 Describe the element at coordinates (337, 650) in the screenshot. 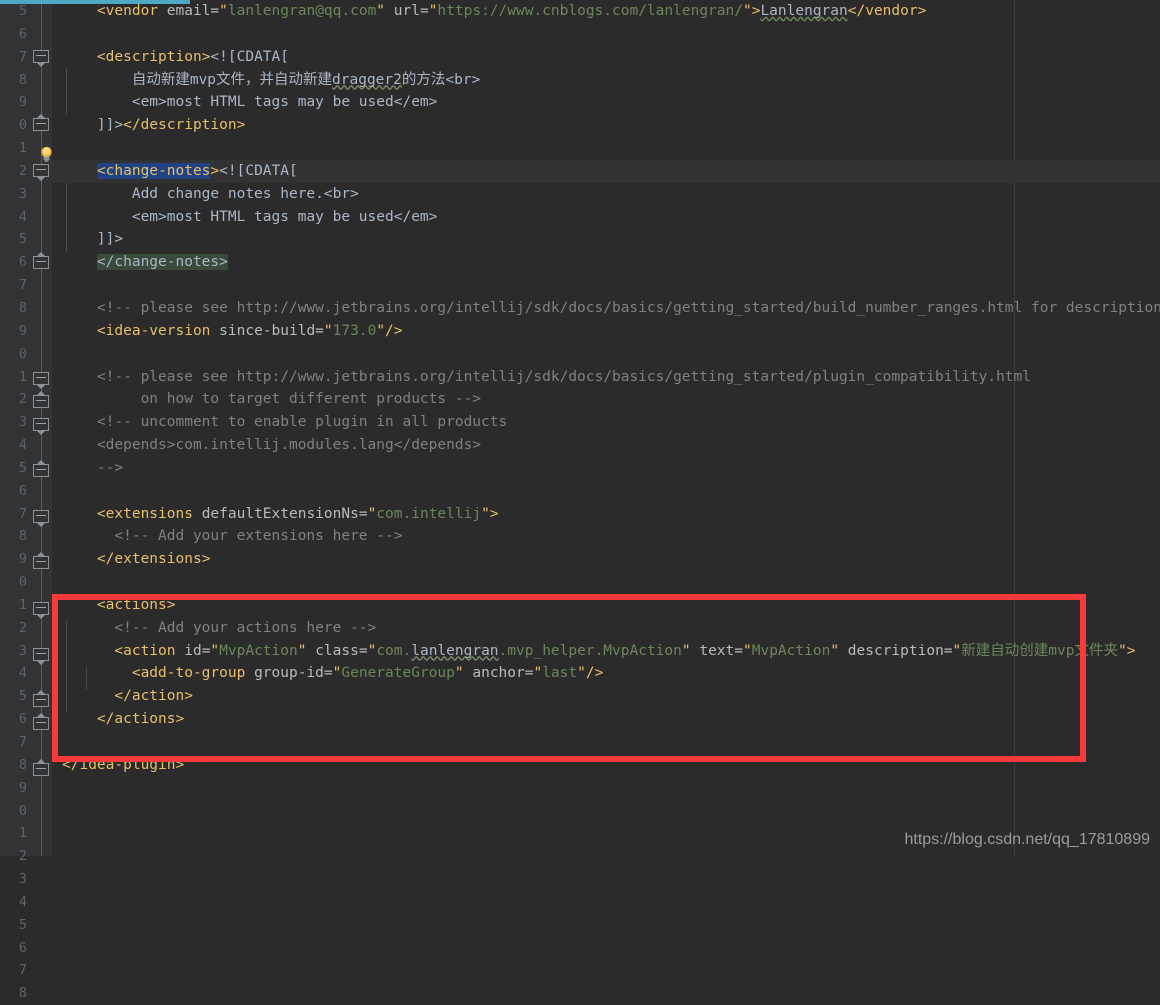

I see `code-token-attr: class=` at that location.